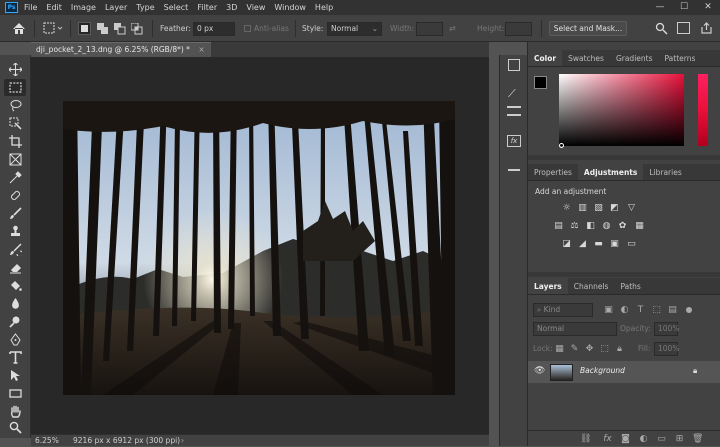 The height and width of the screenshot is (447, 720). Describe the element at coordinates (15, 427) in the screenshot. I see `zoom-tool-icon` at that location.